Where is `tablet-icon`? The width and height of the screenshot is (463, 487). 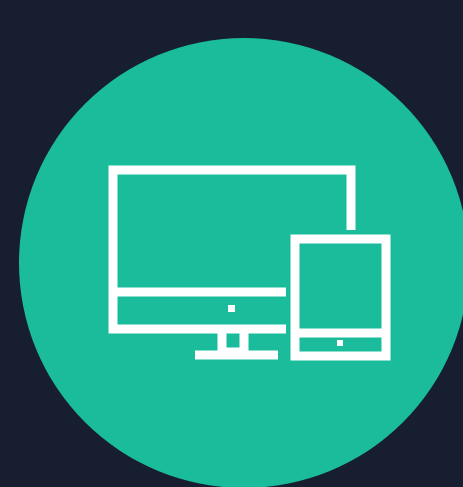
tablet-icon is located at coordinates (341, 298).